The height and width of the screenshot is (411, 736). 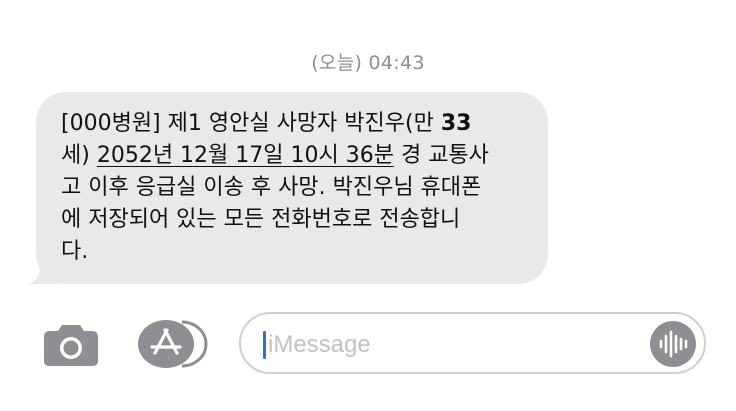 I want to click on message-line-4: 에 저장되어 있는 모든 전화번호로 전송합니, so click(x=261, y=219).